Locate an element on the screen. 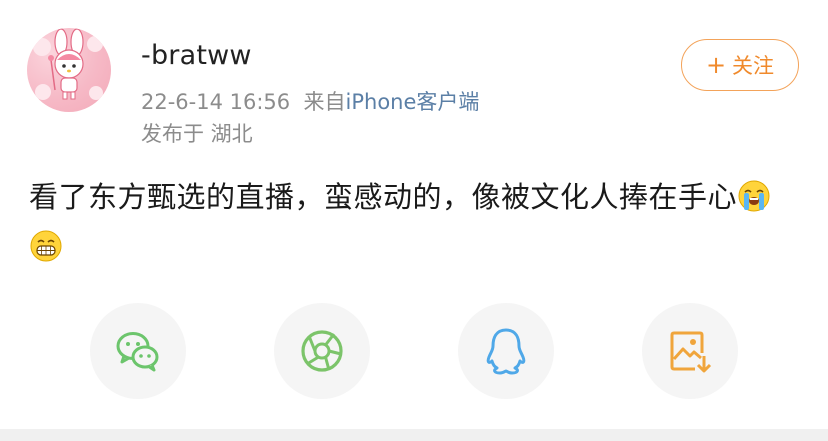 The image size is (828, 441). wechat-icon is located at coordinates (137, 352).